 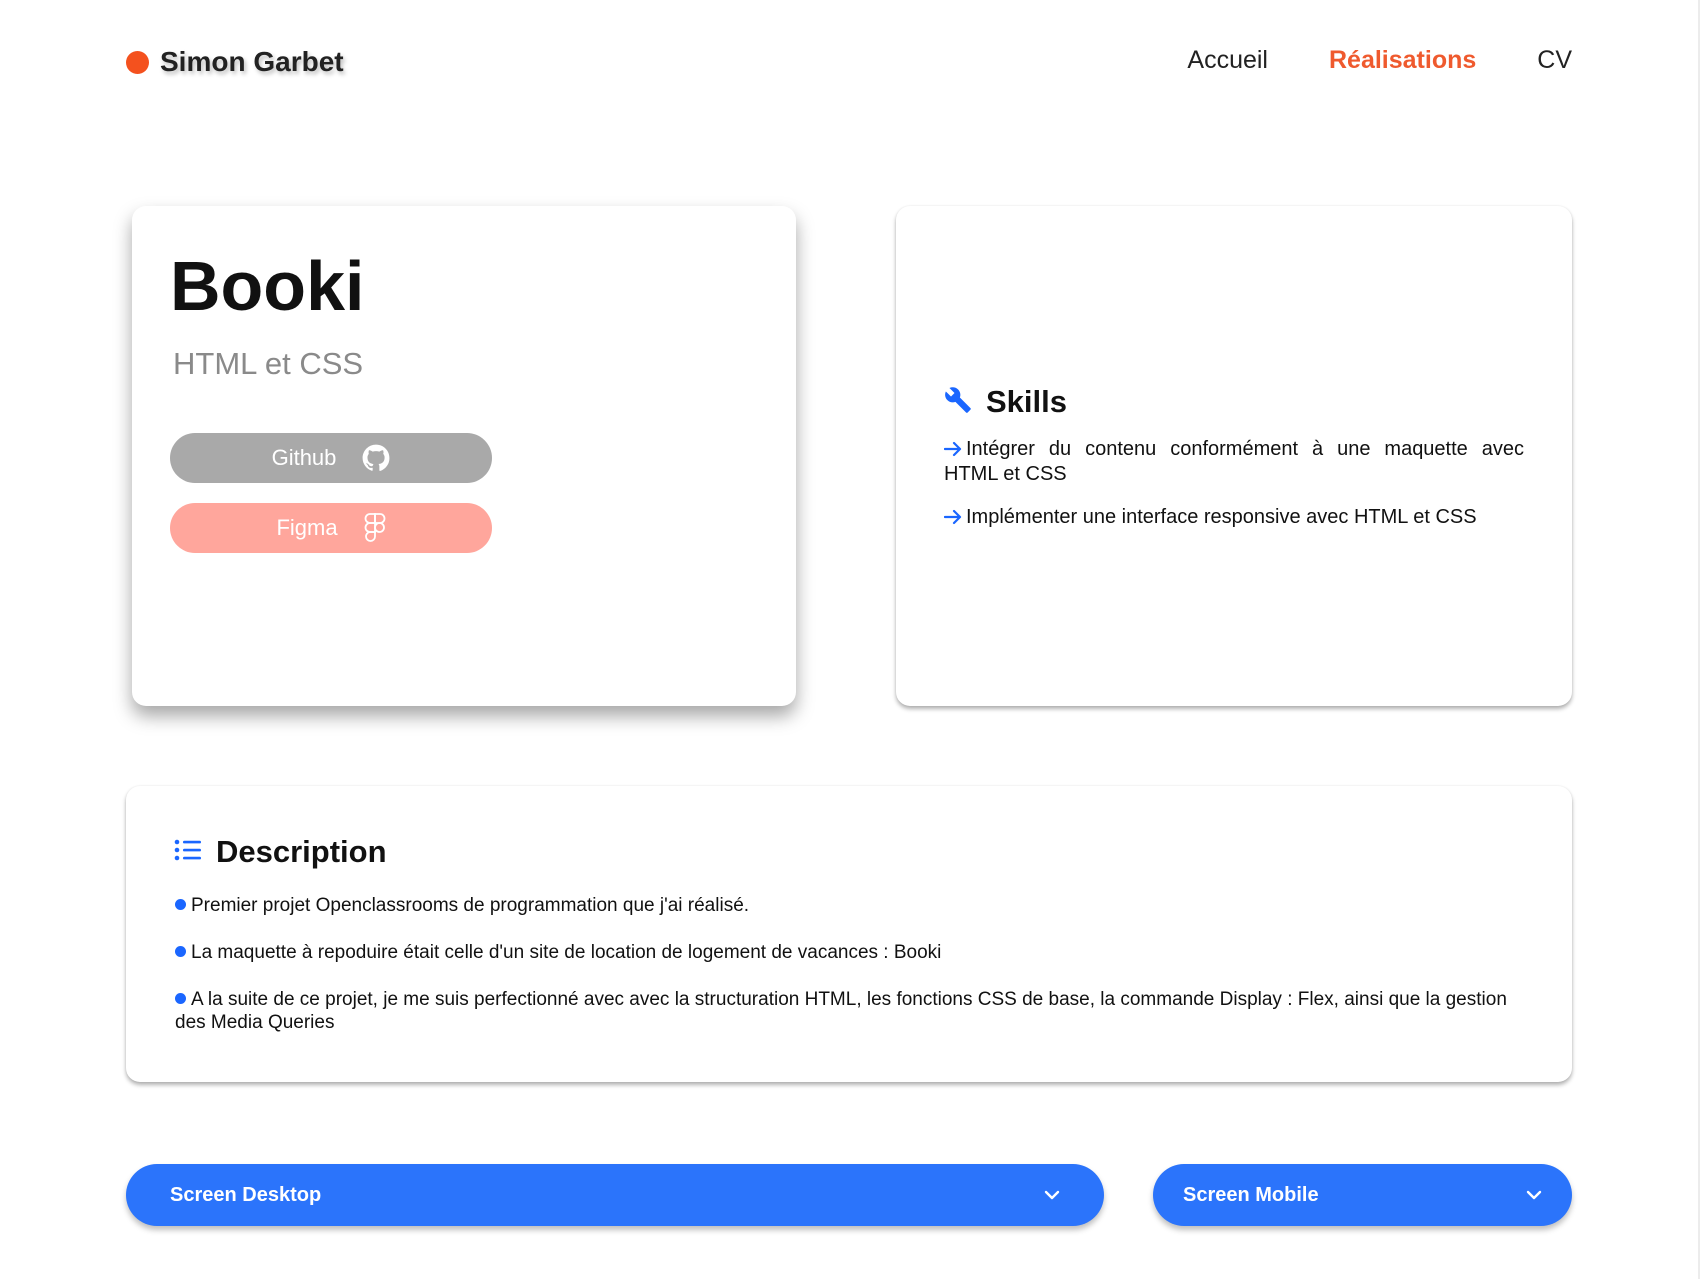 I want to click on description-title: Description, so click(x=301, y=851).